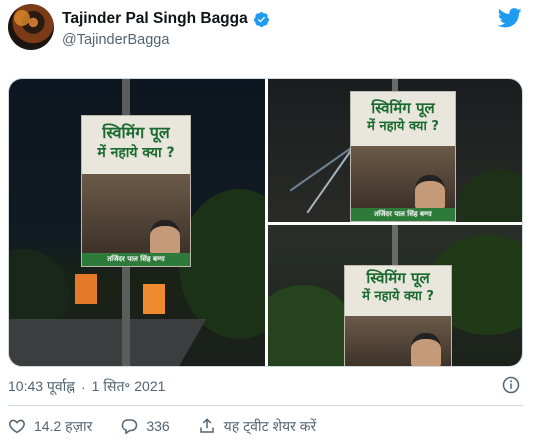 The width and height of the screenshot is (534, 446). Describe the element at coordinates (176, 426) in the screenshot. I see `tweet-actions: 14.2 हज़ार 336 यह ट्वीट शेयर करें` at that location.